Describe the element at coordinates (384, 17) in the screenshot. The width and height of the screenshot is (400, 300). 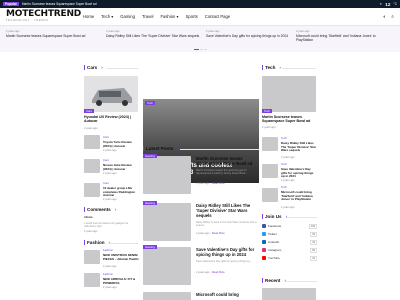
I see `dark-mode-icon: ◐` at that location.